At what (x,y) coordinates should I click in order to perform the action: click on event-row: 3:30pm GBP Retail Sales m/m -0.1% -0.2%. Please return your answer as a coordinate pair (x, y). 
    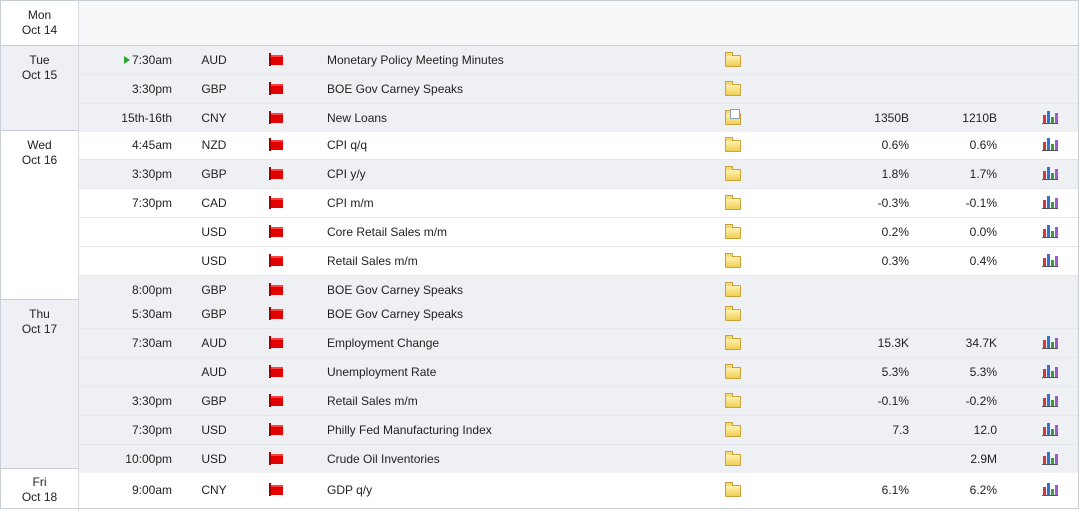
    Looking at the image, I should click on (578, 400).